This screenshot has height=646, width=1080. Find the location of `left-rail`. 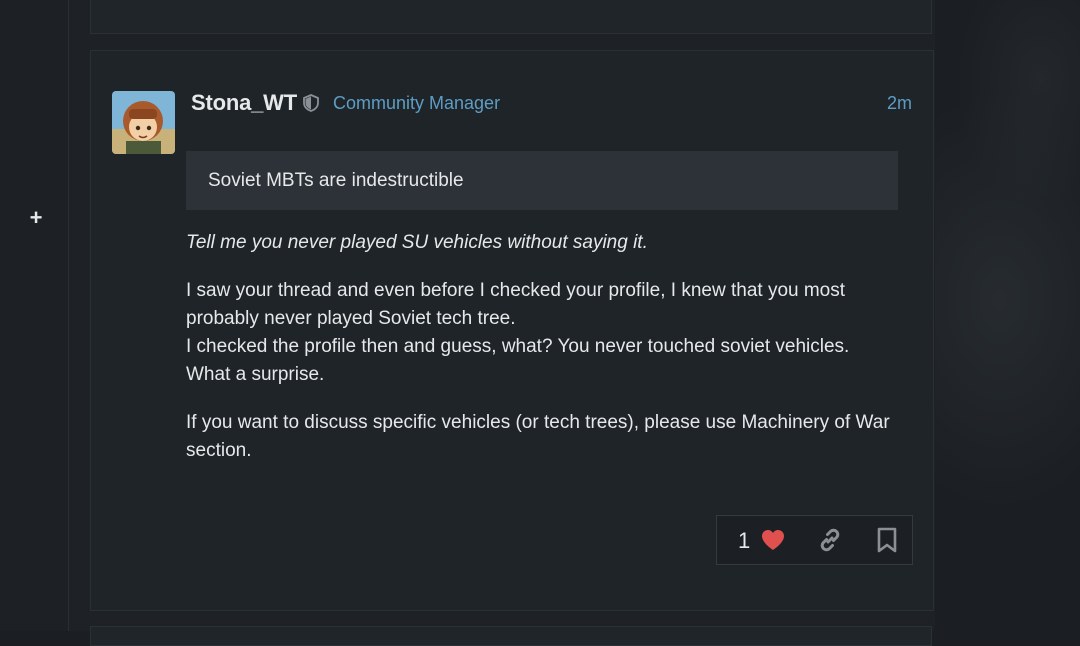

left-rail is located at coordinates (34, 315).